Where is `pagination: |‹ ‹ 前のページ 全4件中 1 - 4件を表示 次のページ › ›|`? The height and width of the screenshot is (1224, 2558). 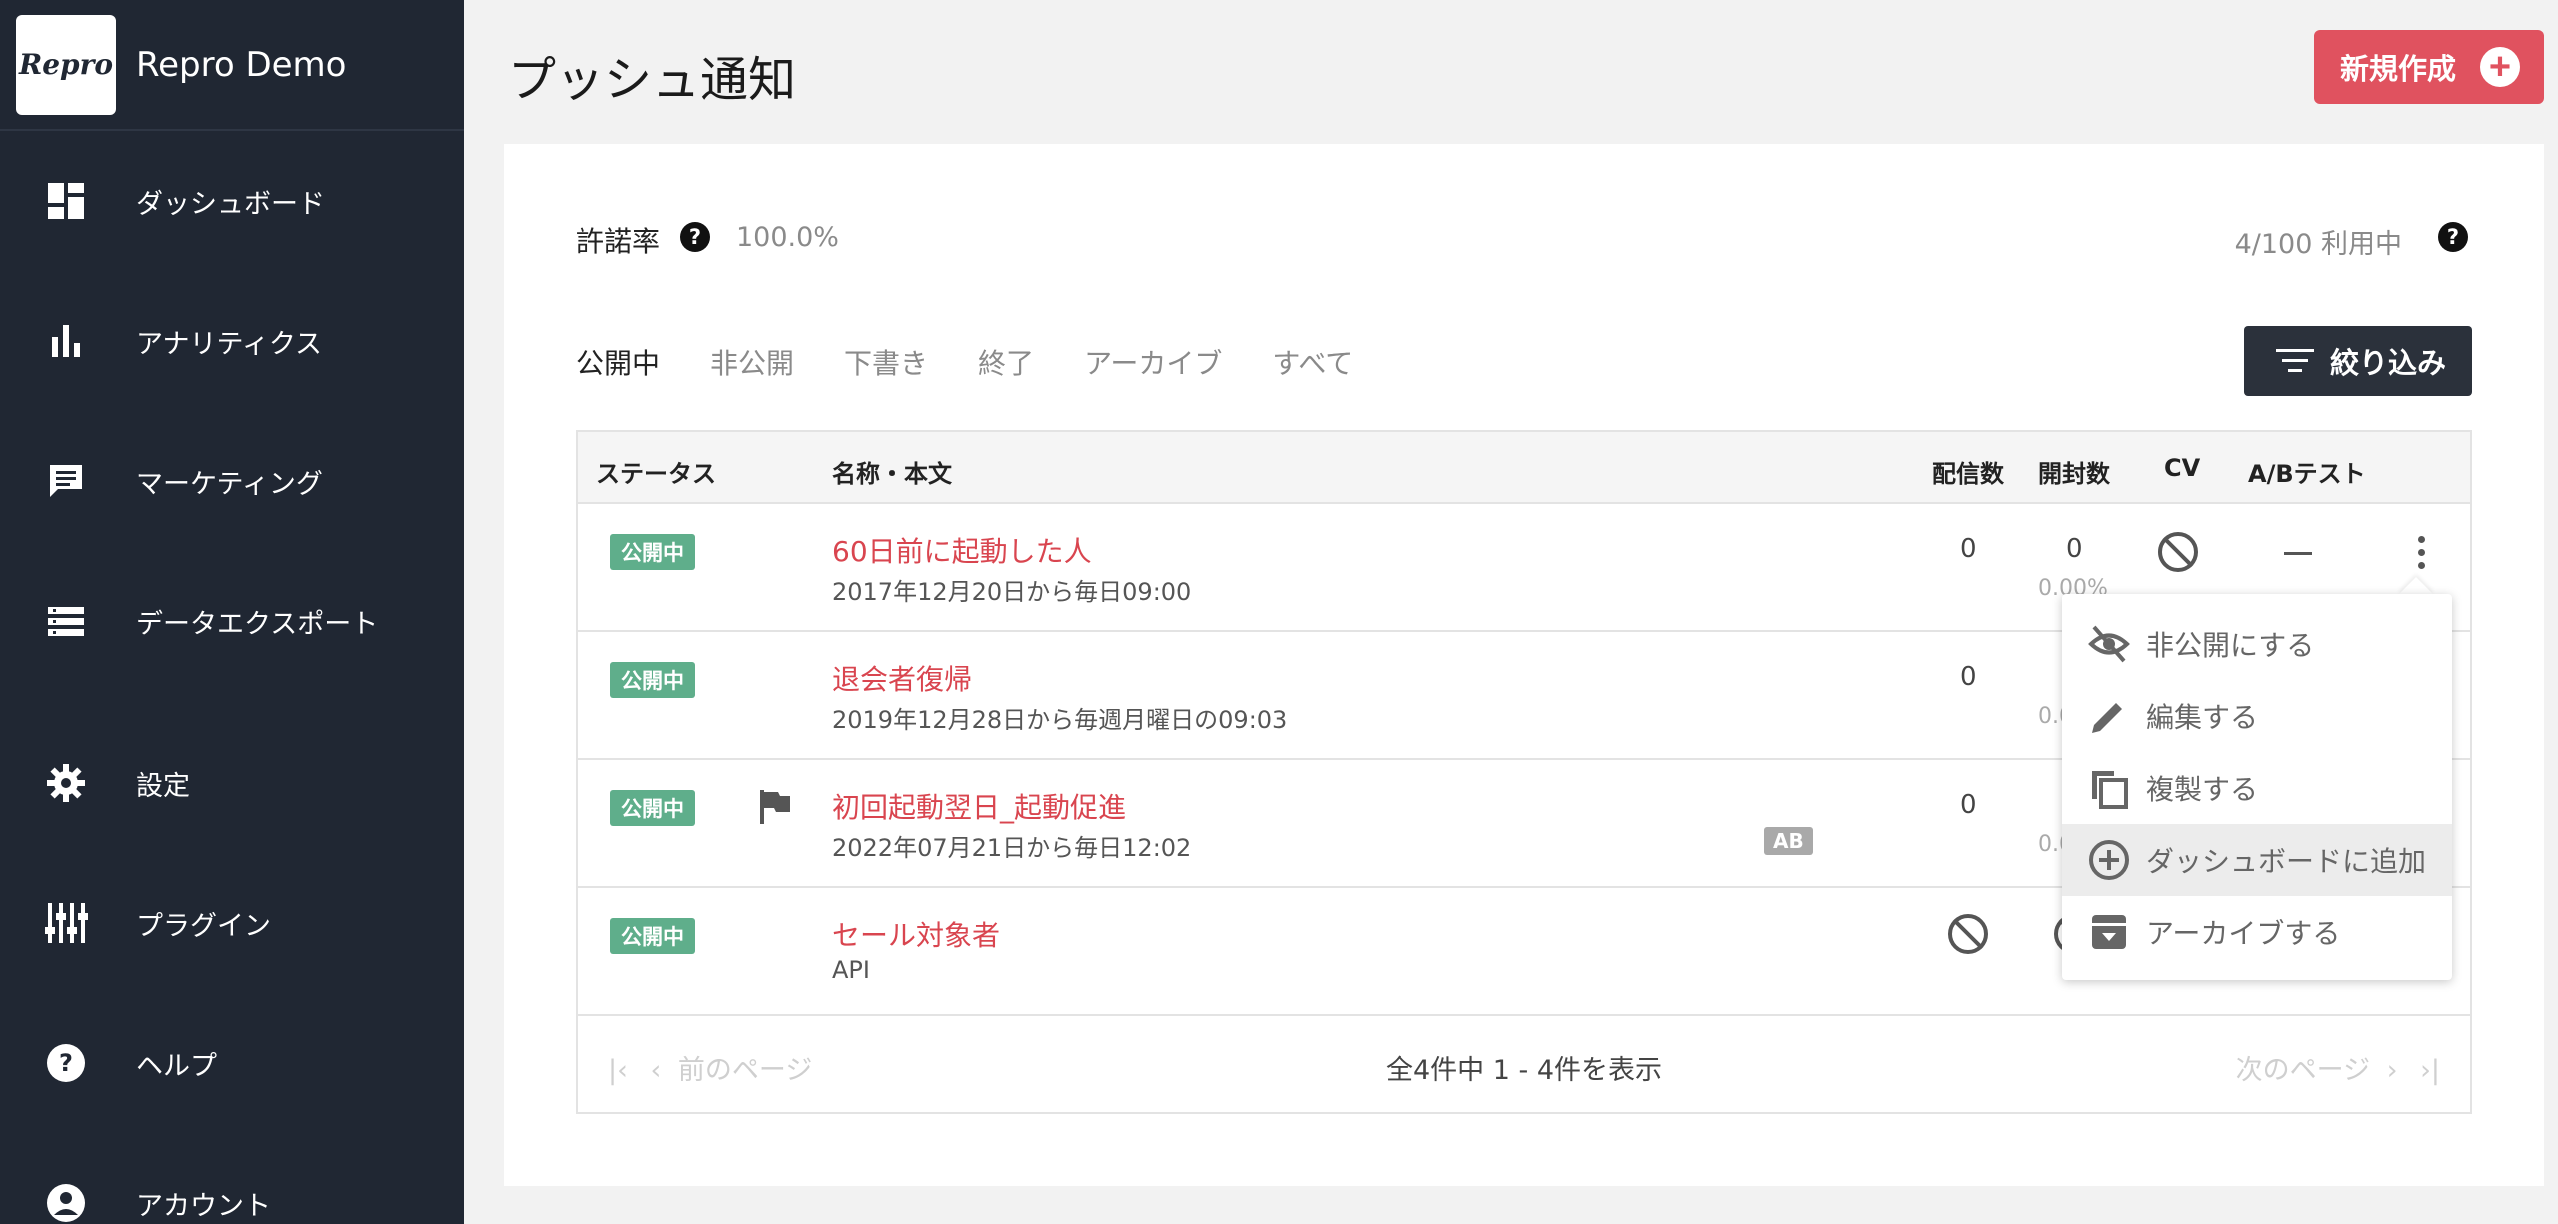 pagination: |‹ ‹ 前のページ 全4件中 1 - 4件を表示 次のページ › ›| is located at coordinates (1524, 1066).